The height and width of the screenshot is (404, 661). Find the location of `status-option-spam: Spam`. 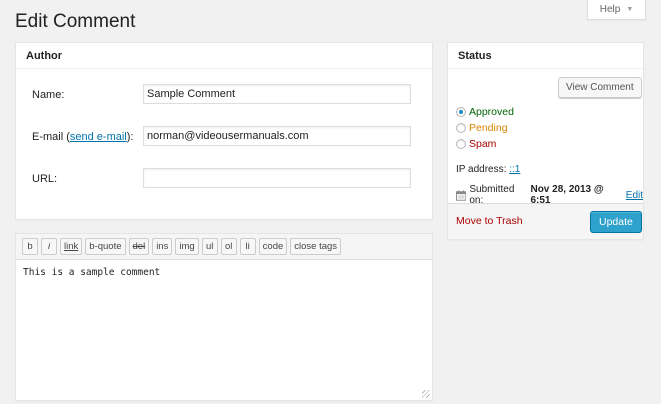

status-option-spam: Spam is located at coordinates (476, 144).